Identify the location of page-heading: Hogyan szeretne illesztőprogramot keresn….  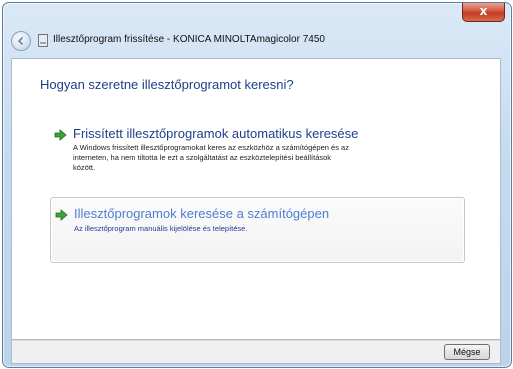
(167, 84).